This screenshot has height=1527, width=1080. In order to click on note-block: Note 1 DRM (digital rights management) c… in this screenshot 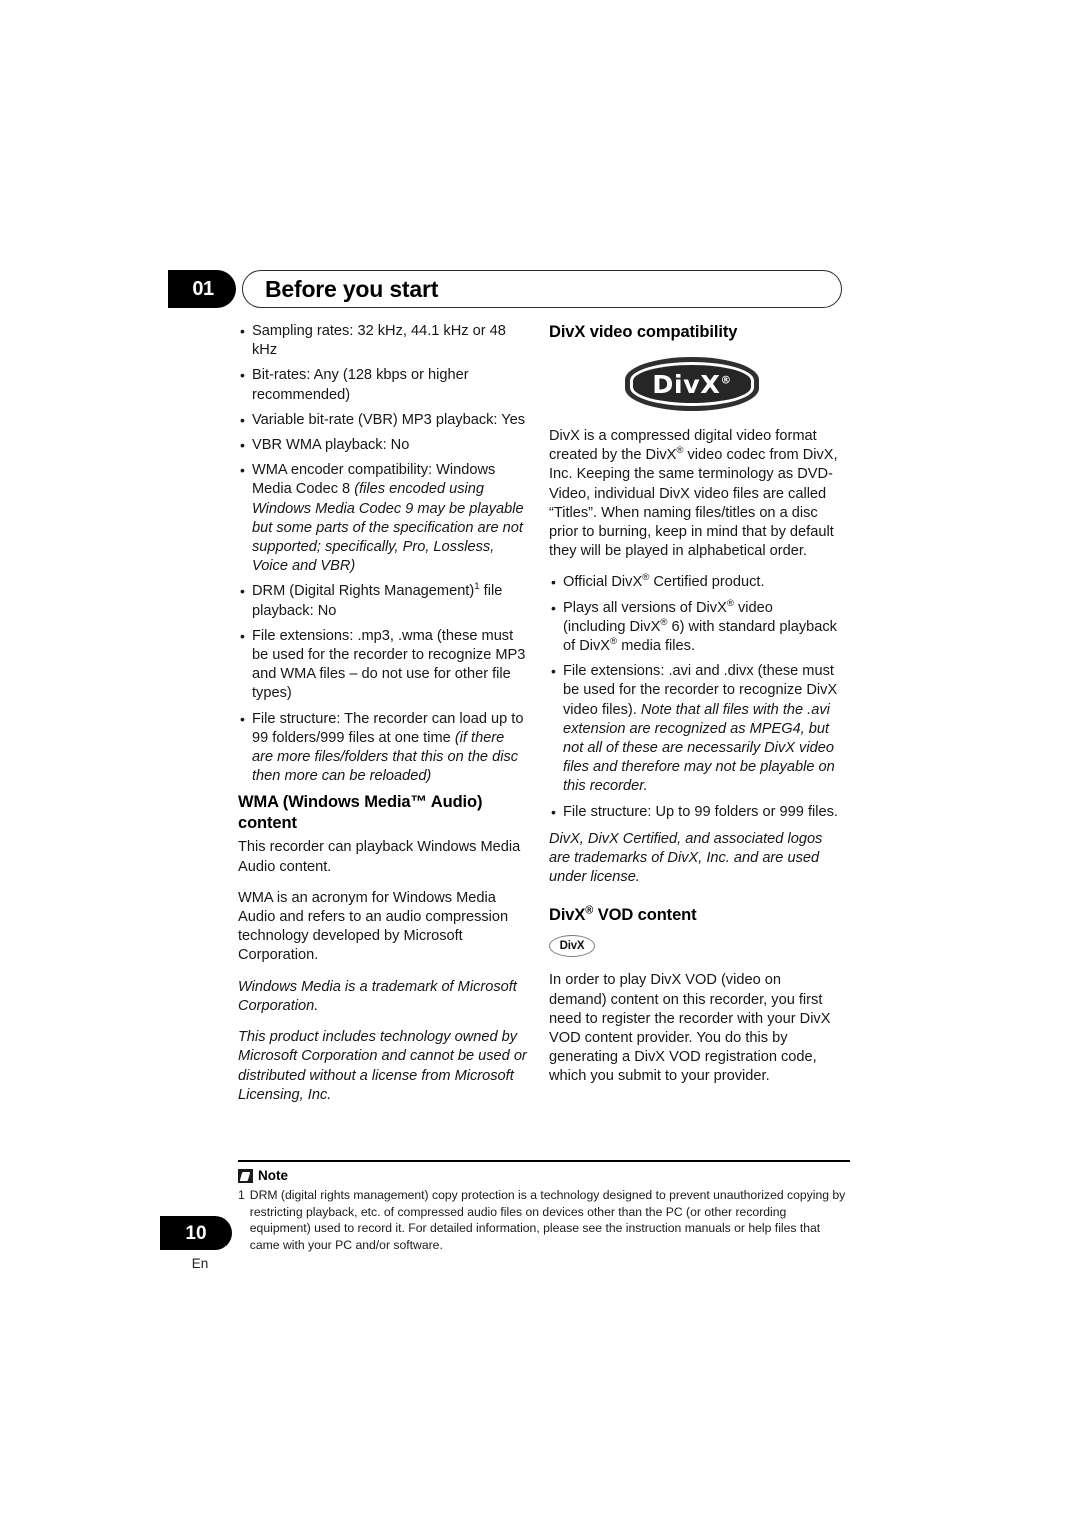, I will do `click(544, 1207)`.